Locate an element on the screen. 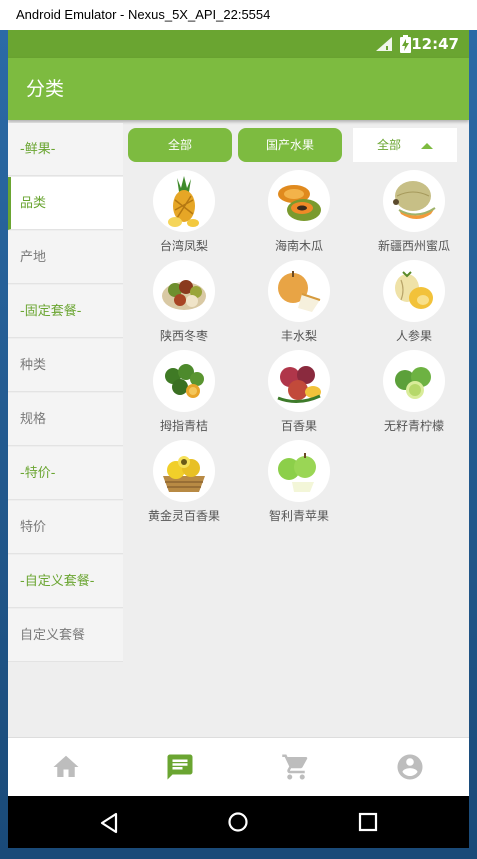  product-item: 人参果 is located at coordinates (413, 304).